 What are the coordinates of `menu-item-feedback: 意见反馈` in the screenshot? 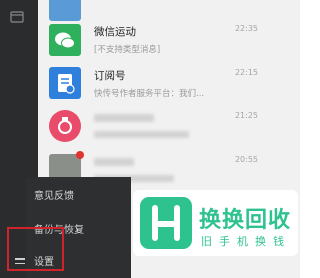 It's located at (54, 194).